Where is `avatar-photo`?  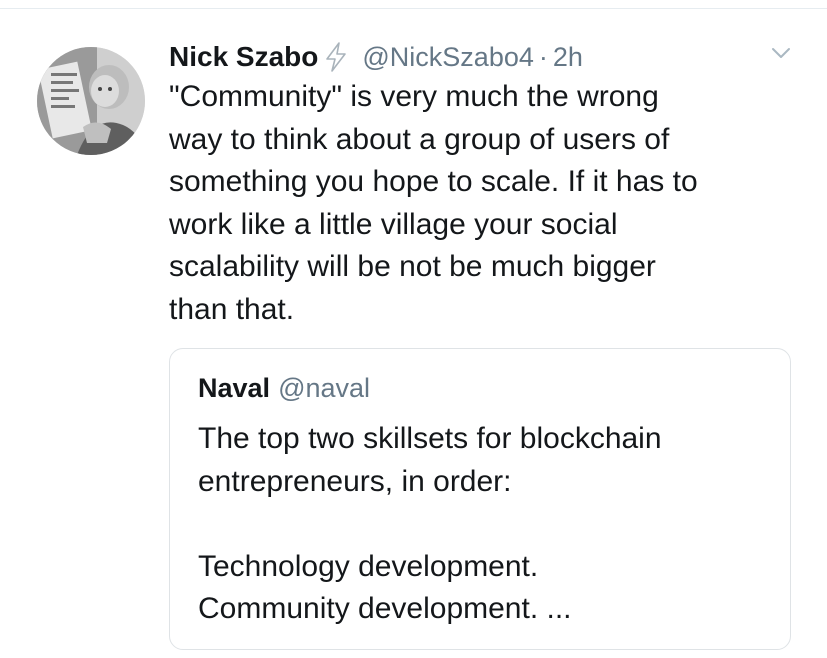
avatar-photo is located at coordinates (91, 101).